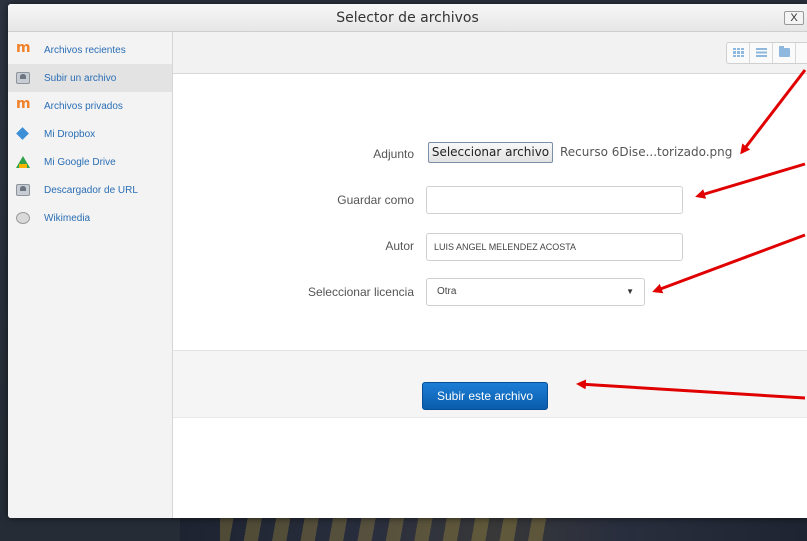 The image size is (807, 541). What do you see at coordinates (554, 200) in the screenshot?
I see `save-as-input` at bounding box center [554, 200].